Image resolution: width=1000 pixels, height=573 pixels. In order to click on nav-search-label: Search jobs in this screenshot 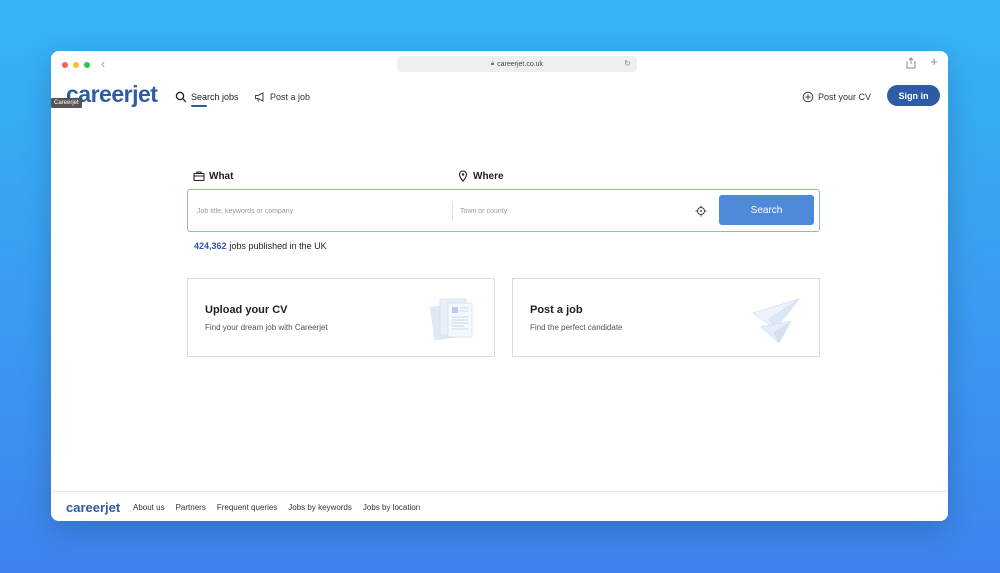, I will do `click(215, 97)`.